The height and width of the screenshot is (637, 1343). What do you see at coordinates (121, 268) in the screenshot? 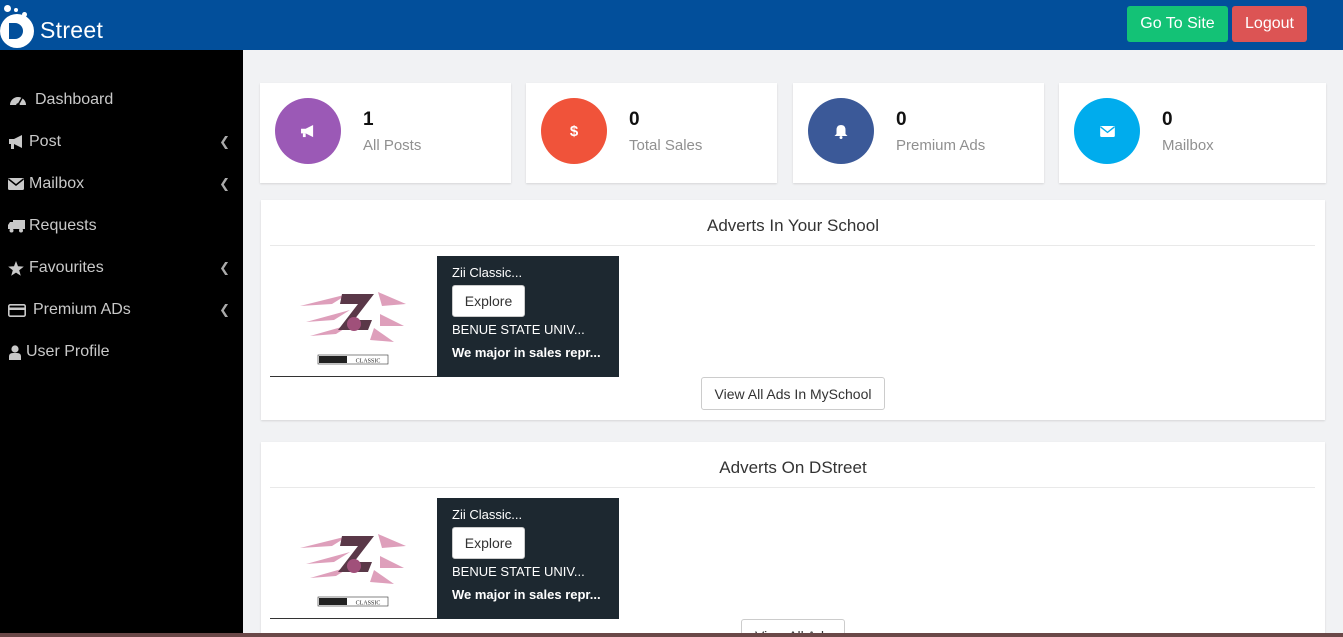
I see `sidebar-item-favourites: Favourites ❮` at bounding box center [121, 268].